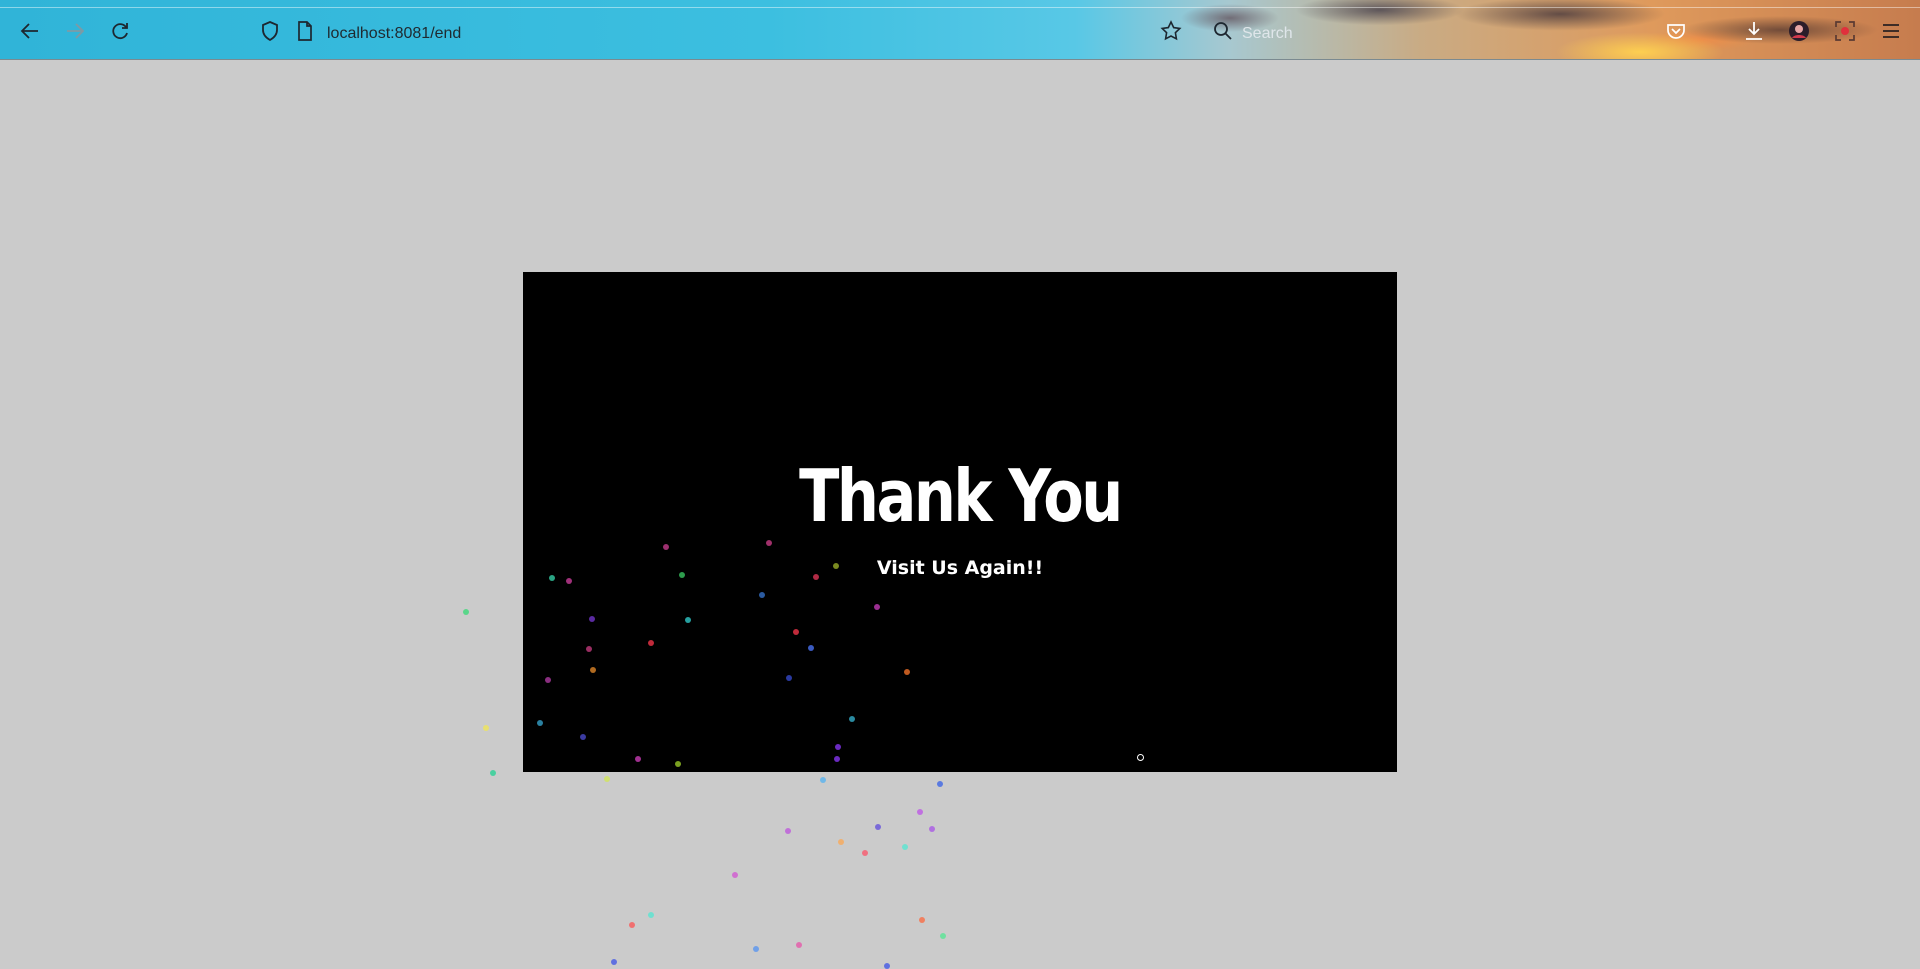  I want to click on screenshot-icon, so click(1845, 31).